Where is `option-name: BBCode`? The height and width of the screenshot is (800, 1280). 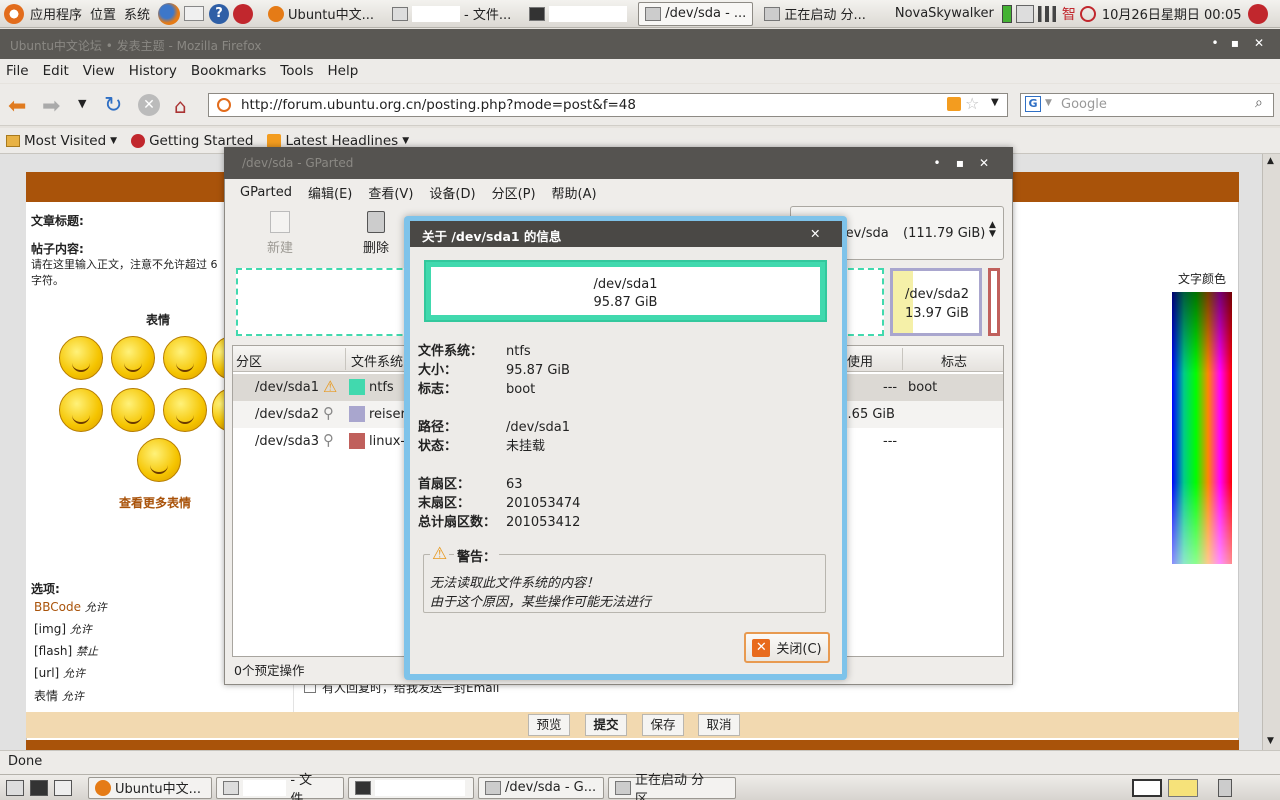
option-name: BBCode is located at coordinates (57, 607).